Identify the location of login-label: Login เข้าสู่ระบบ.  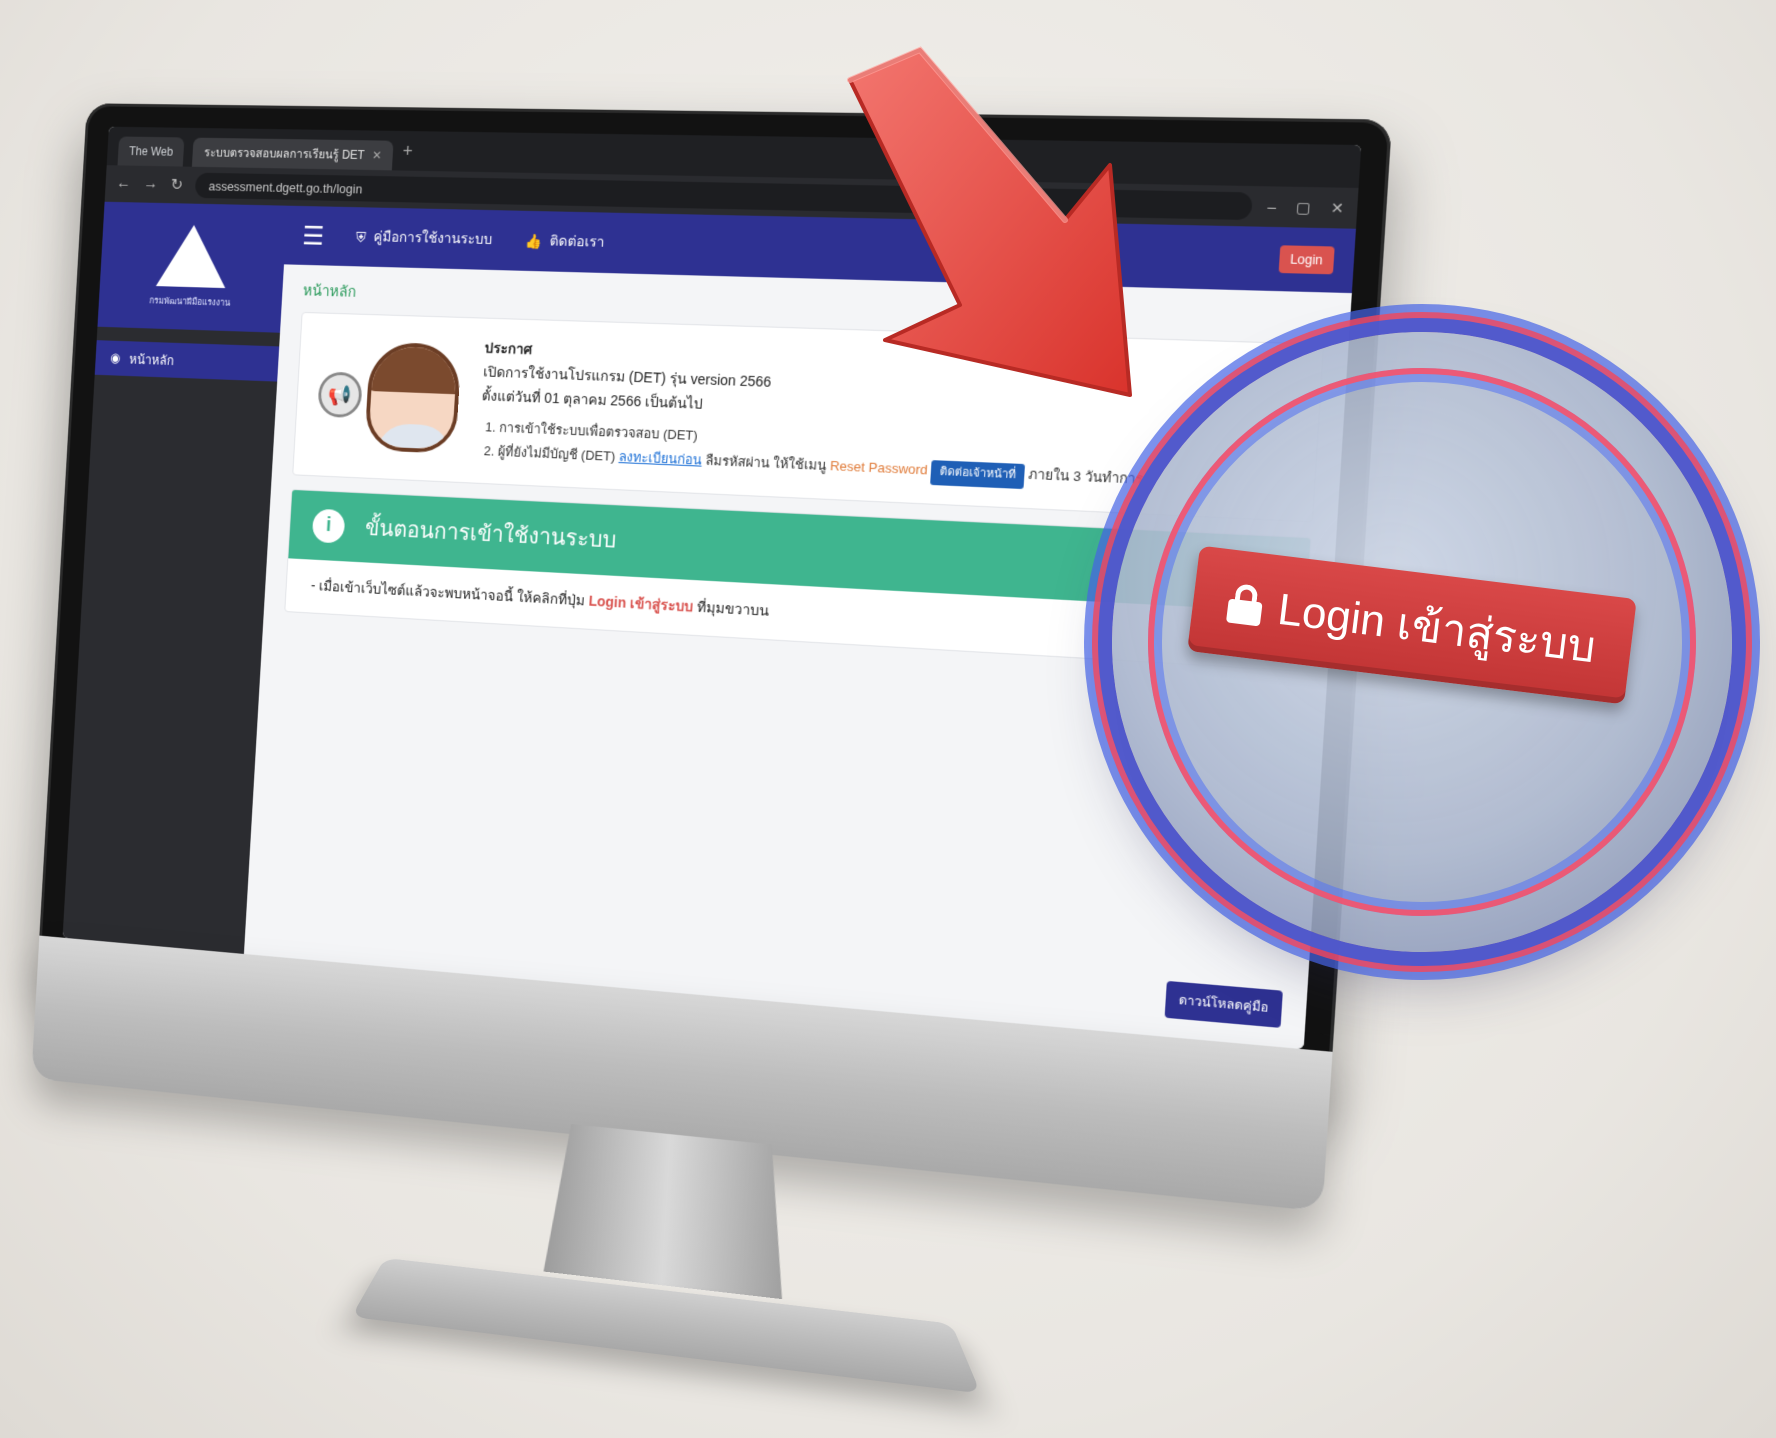
(1437, 628).